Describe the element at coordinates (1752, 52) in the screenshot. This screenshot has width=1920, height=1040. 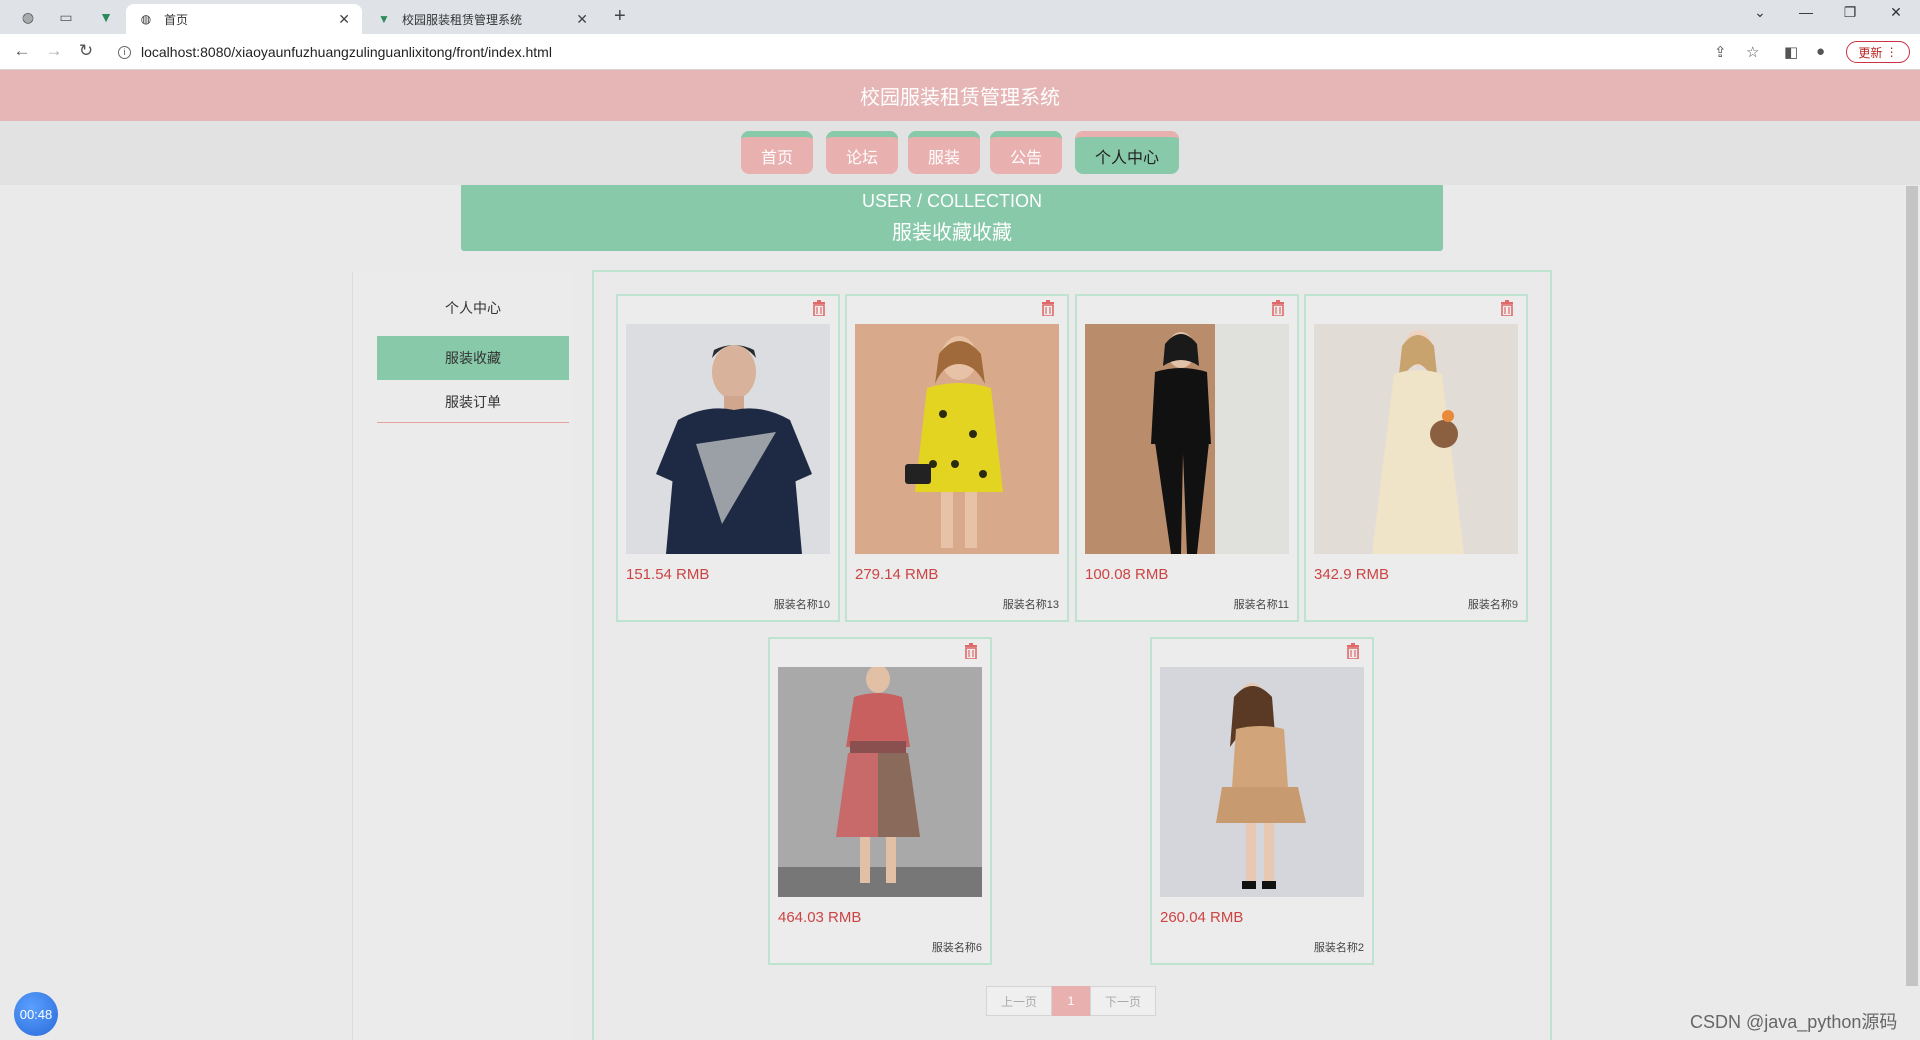
I see `star-icon: ☆` at that location.